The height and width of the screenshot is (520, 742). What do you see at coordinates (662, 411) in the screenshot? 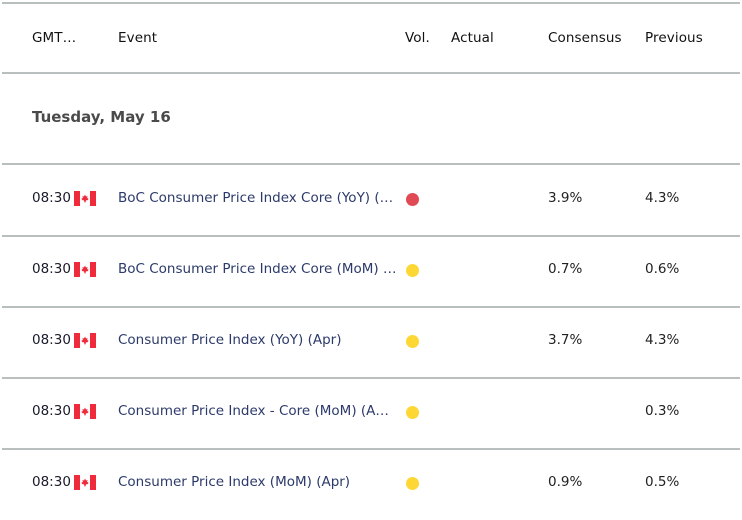
I see `event-previous: 0.3%` at bounding box center [662, 411].